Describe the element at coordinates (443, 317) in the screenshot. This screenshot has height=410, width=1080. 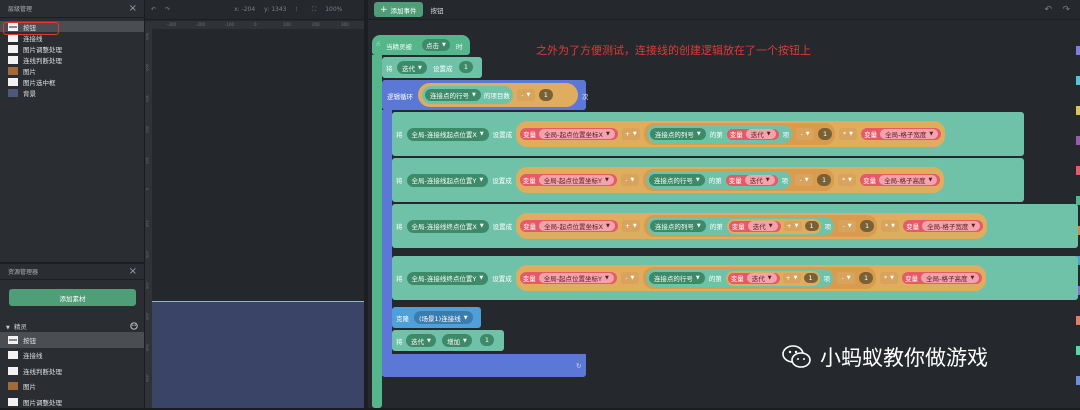
I see `clone-target-dropdown: (场景1)连接线 ▼` at that location.